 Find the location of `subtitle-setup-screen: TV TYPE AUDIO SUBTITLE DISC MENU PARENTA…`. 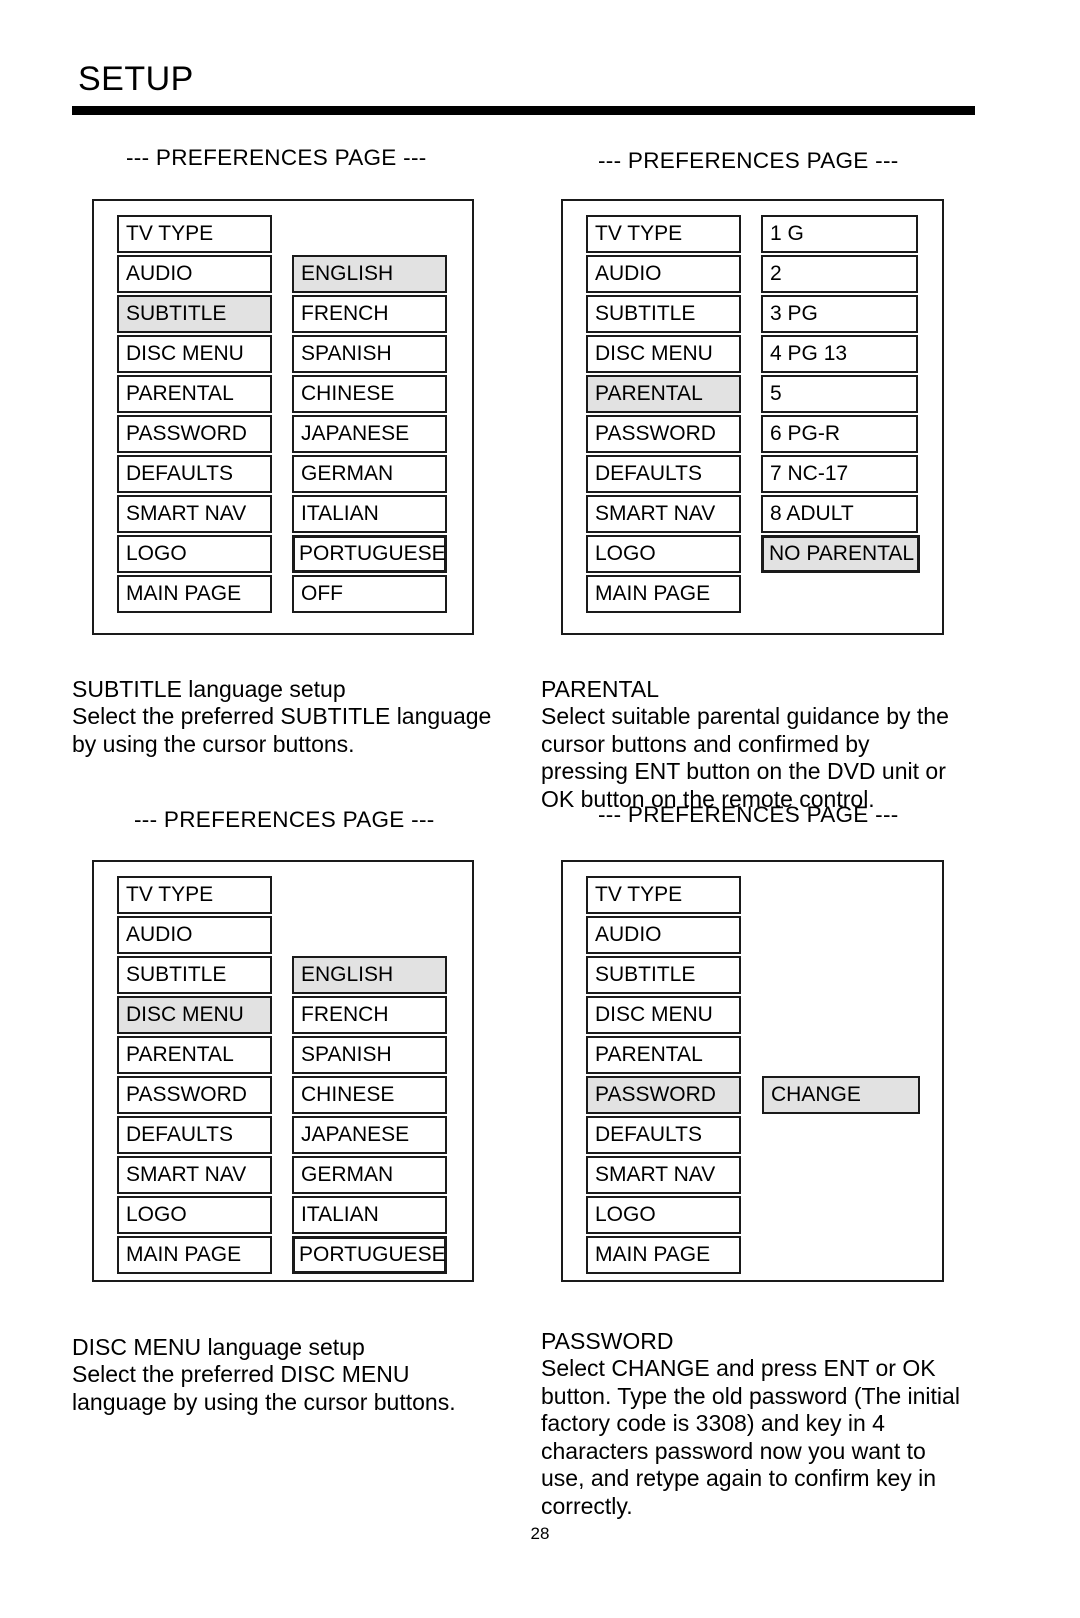

subtitle-setup-screen: TV TYPE AUDIO SUBTITLE DISC MENU PARENTA… is located at coordinates (283, 417).